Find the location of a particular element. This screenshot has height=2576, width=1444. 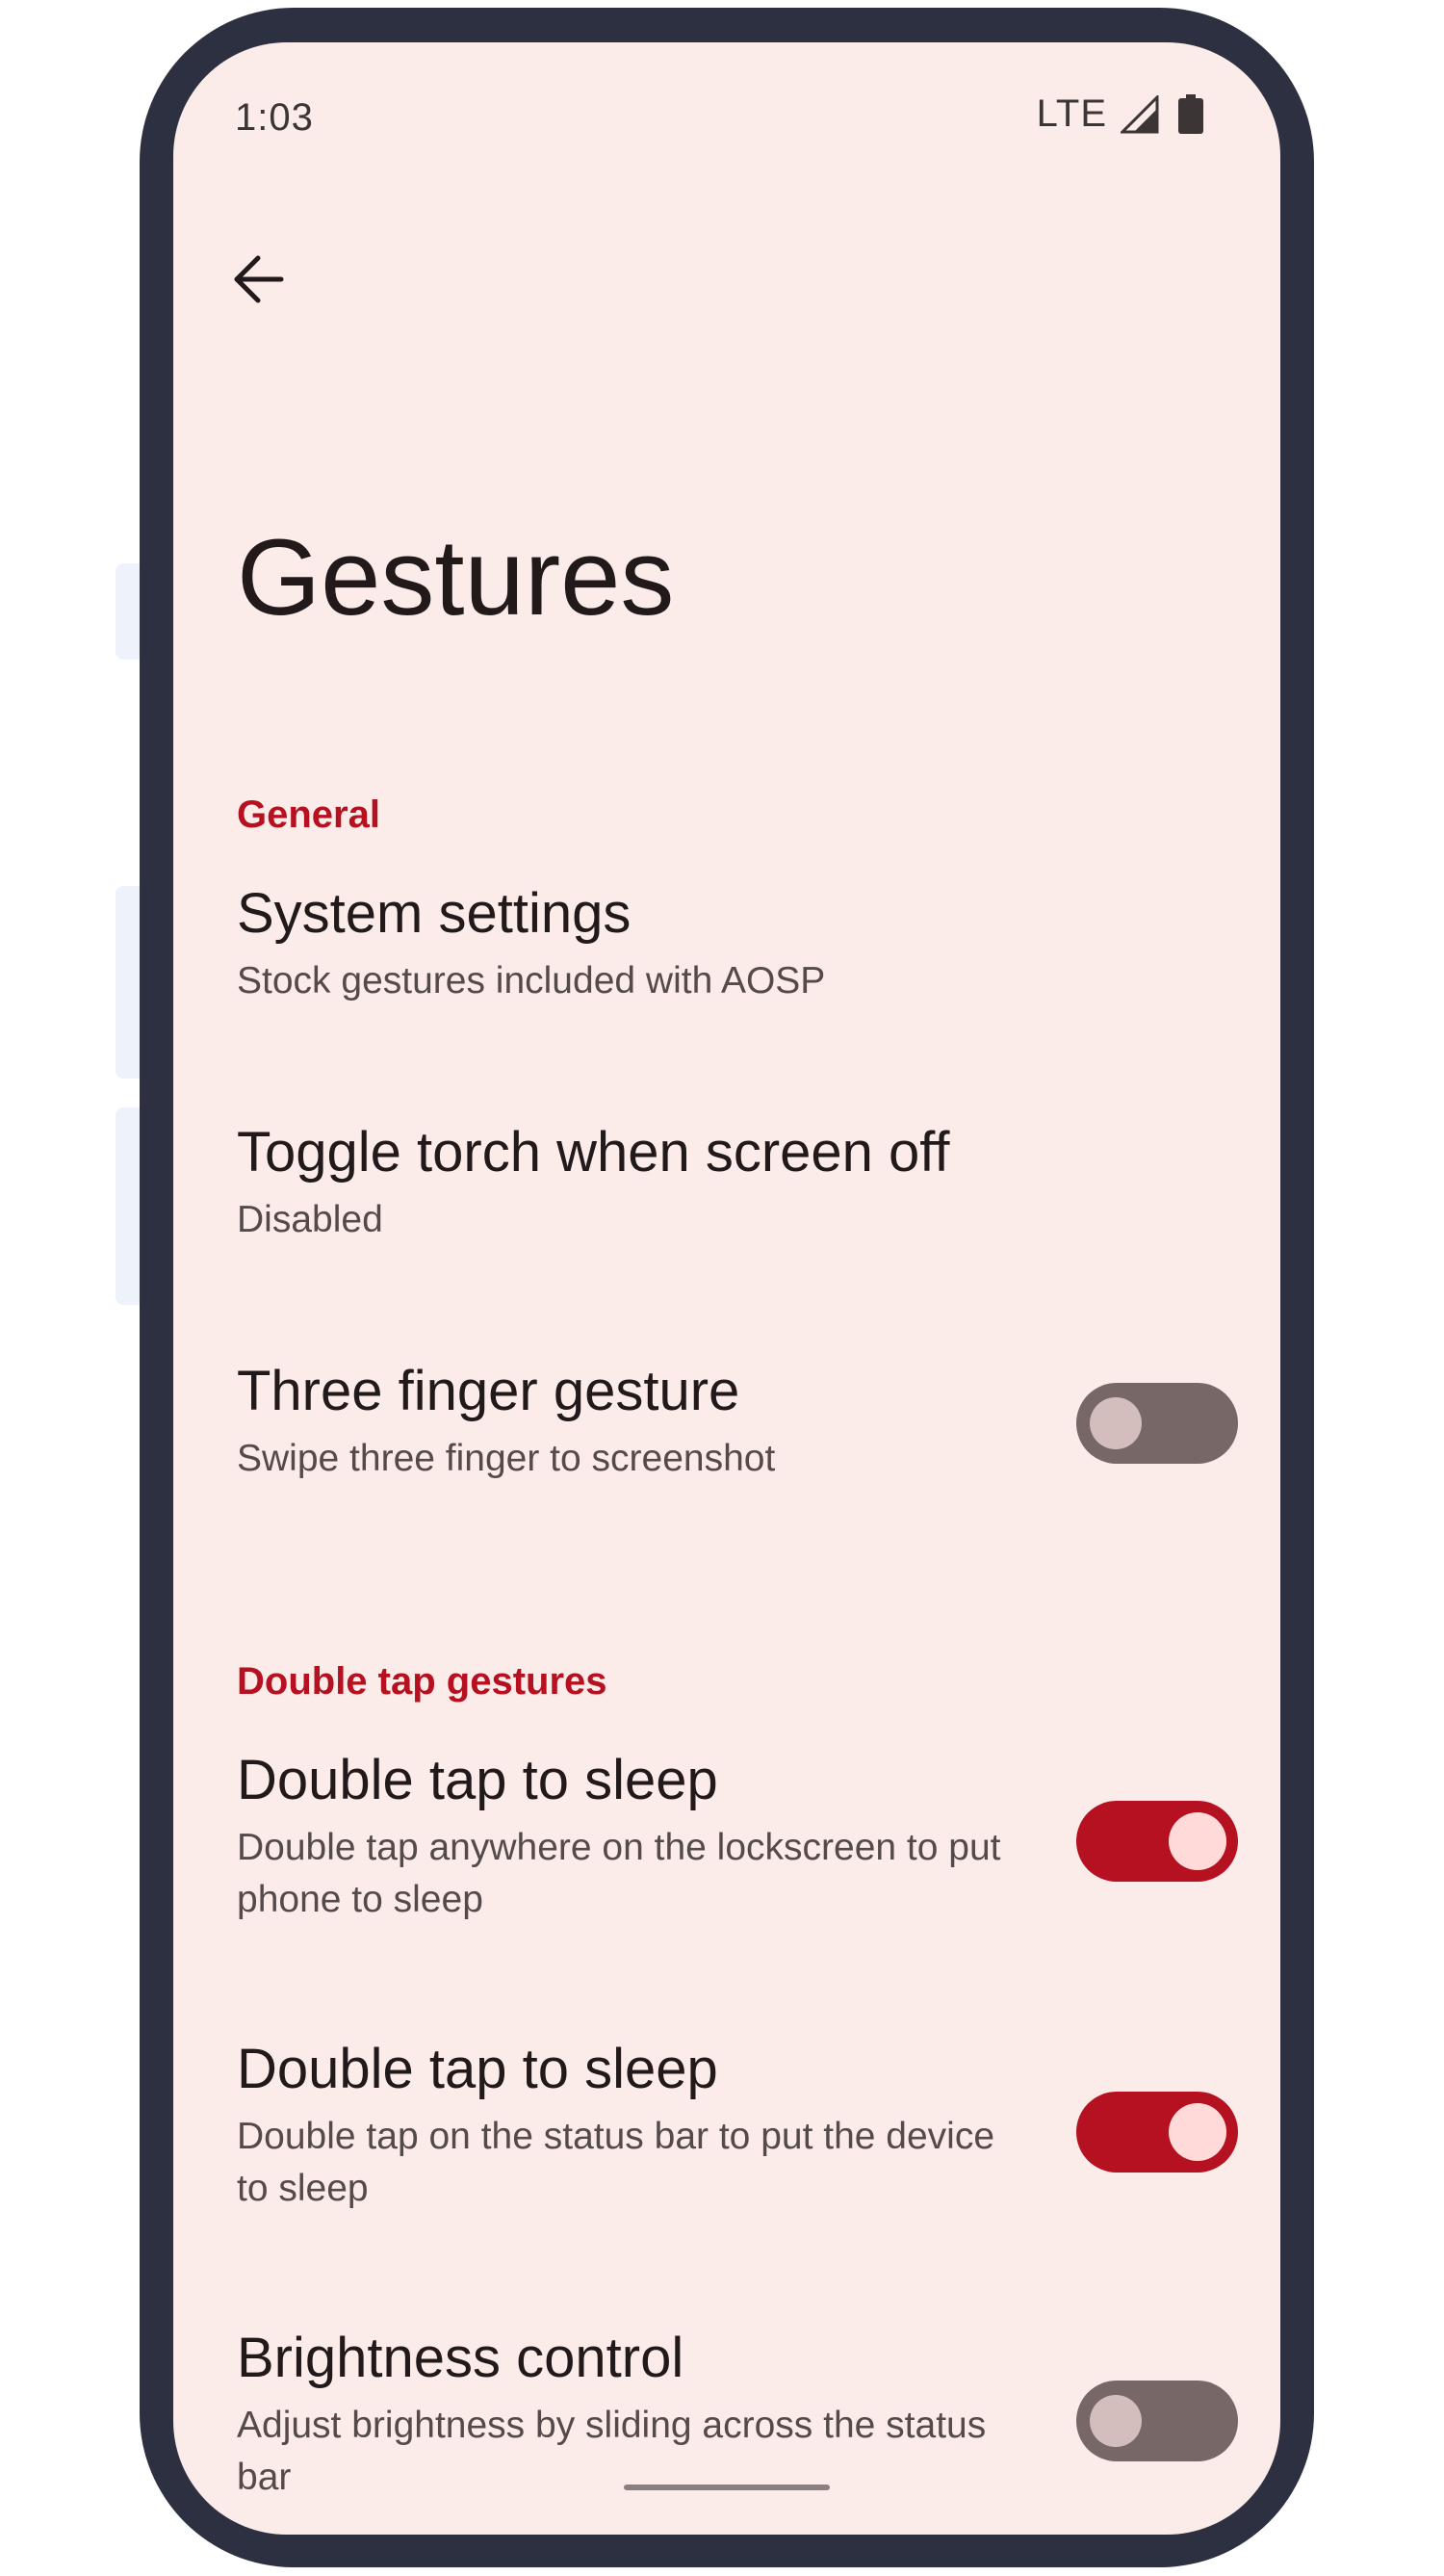

brightness-control-switch is located at coordinates (1157, 2421).